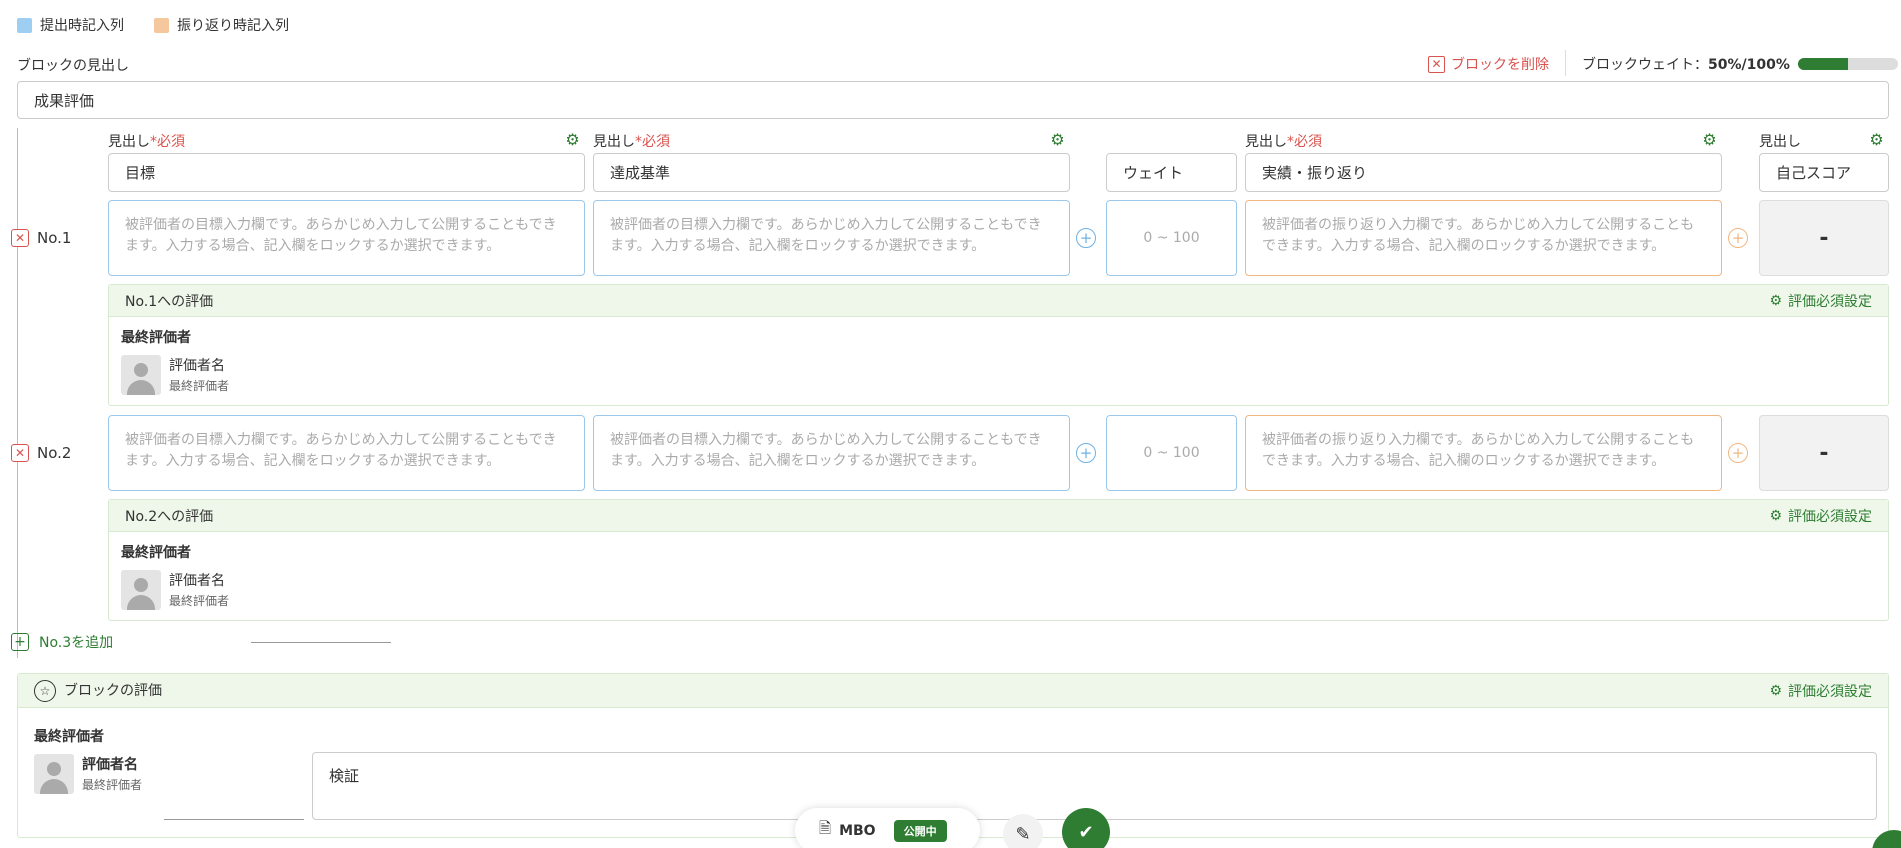  I want to click on legend-item-submit: 提出時記入列, so click(70, 25).